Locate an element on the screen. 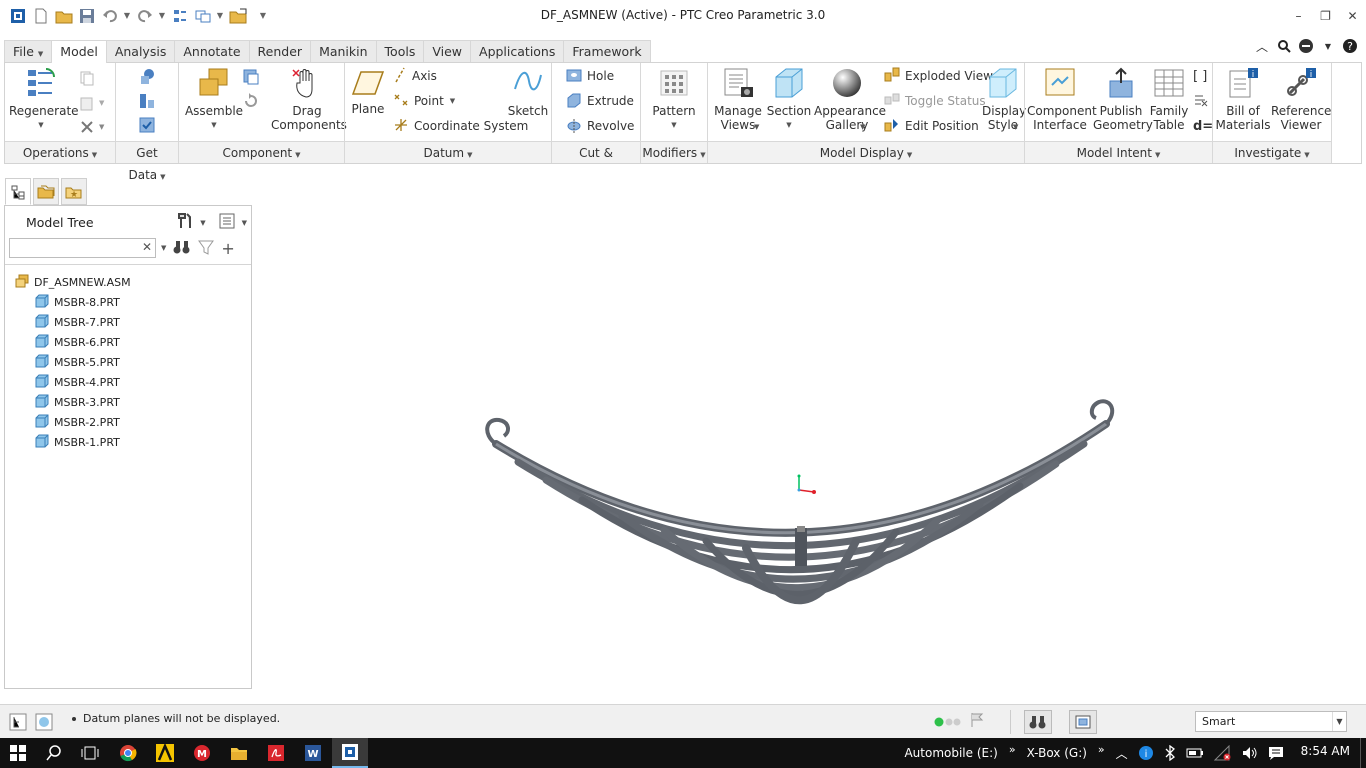  show-browser-icon is located at coordinates (44, 722).